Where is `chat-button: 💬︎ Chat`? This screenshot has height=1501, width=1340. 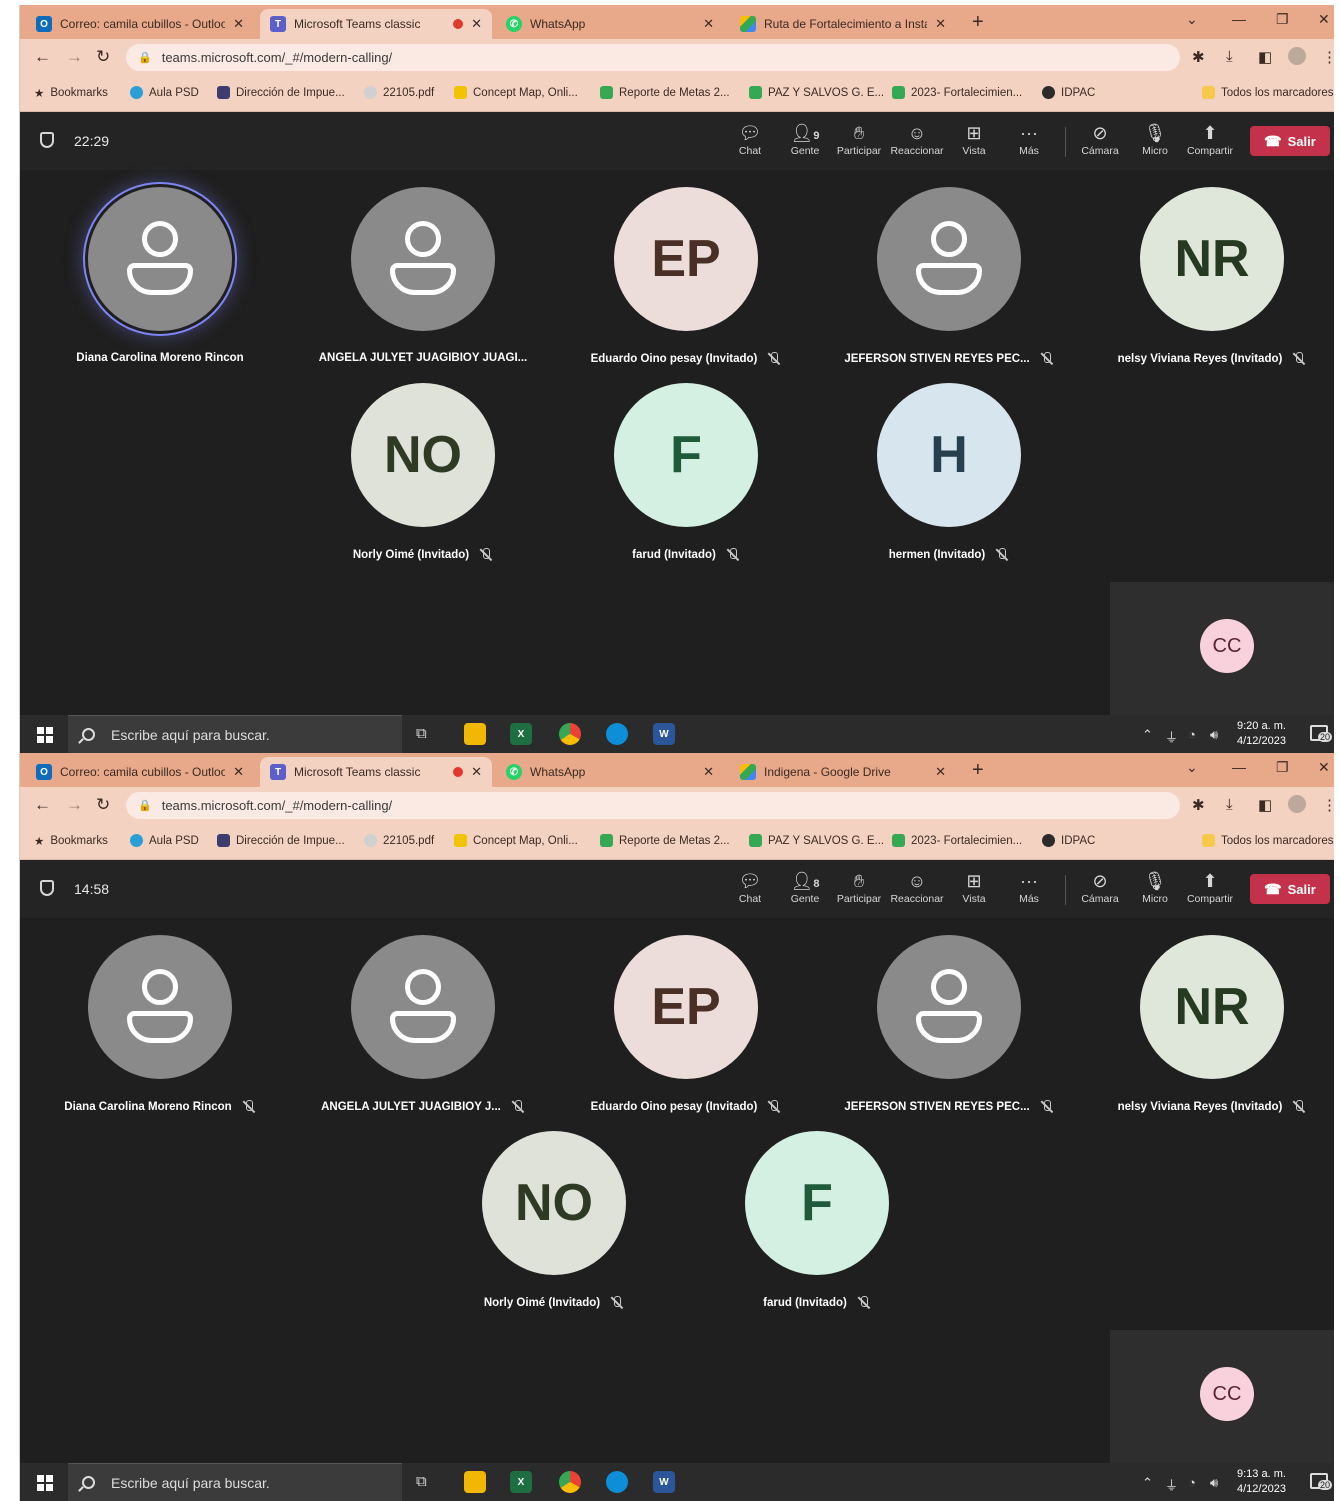 chat-button: 💬︎ Chat is located at coordinates (750, 888).